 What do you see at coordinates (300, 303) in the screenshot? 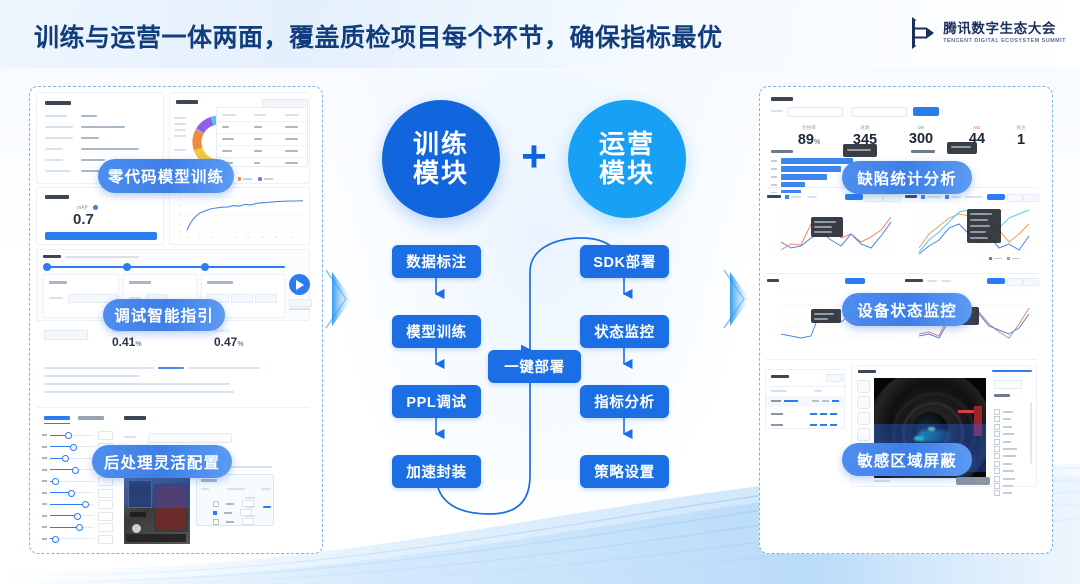
I see `ppl-frame-input` at bounding box center [300, 303].